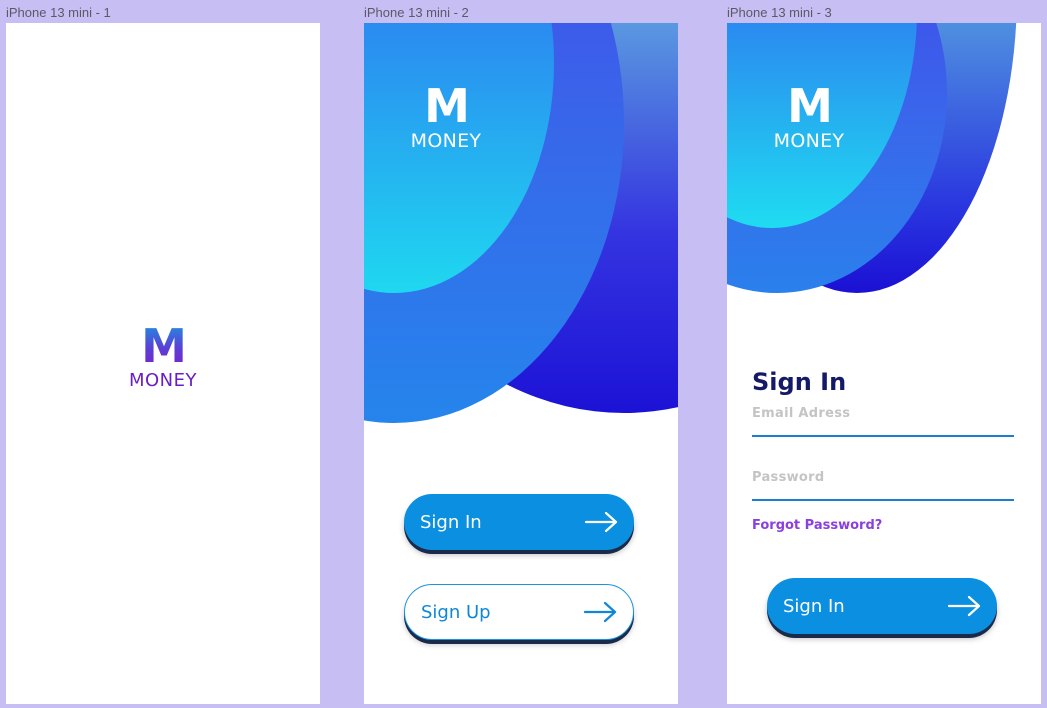  Describe the element at coordinates (58, 12) in the screenshot. I see `frame-label-1: iPhone 13 mini - 1` at that location.